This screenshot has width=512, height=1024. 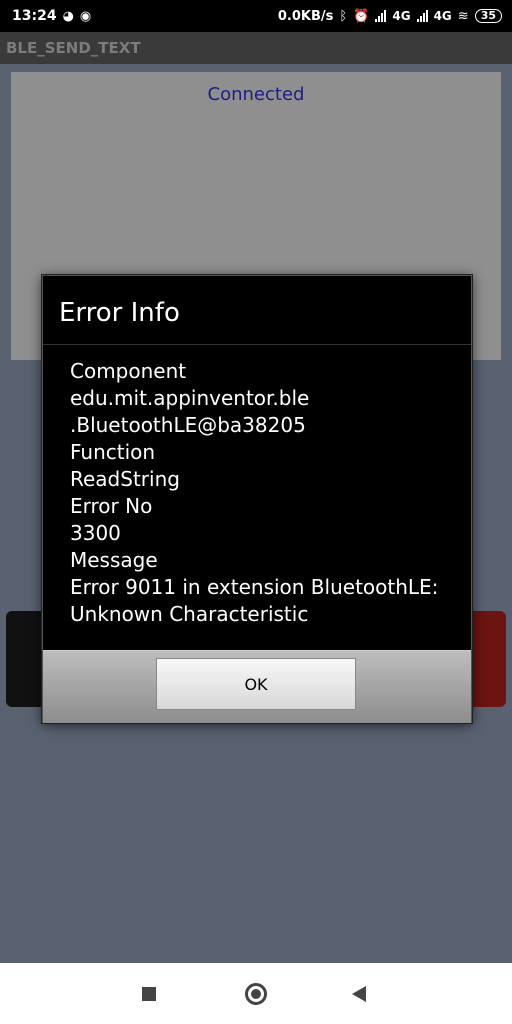 What do you see at coordinates (149, 994) in the screenshot?
I see `recents-square-icon` at bounding box center [149, 994].